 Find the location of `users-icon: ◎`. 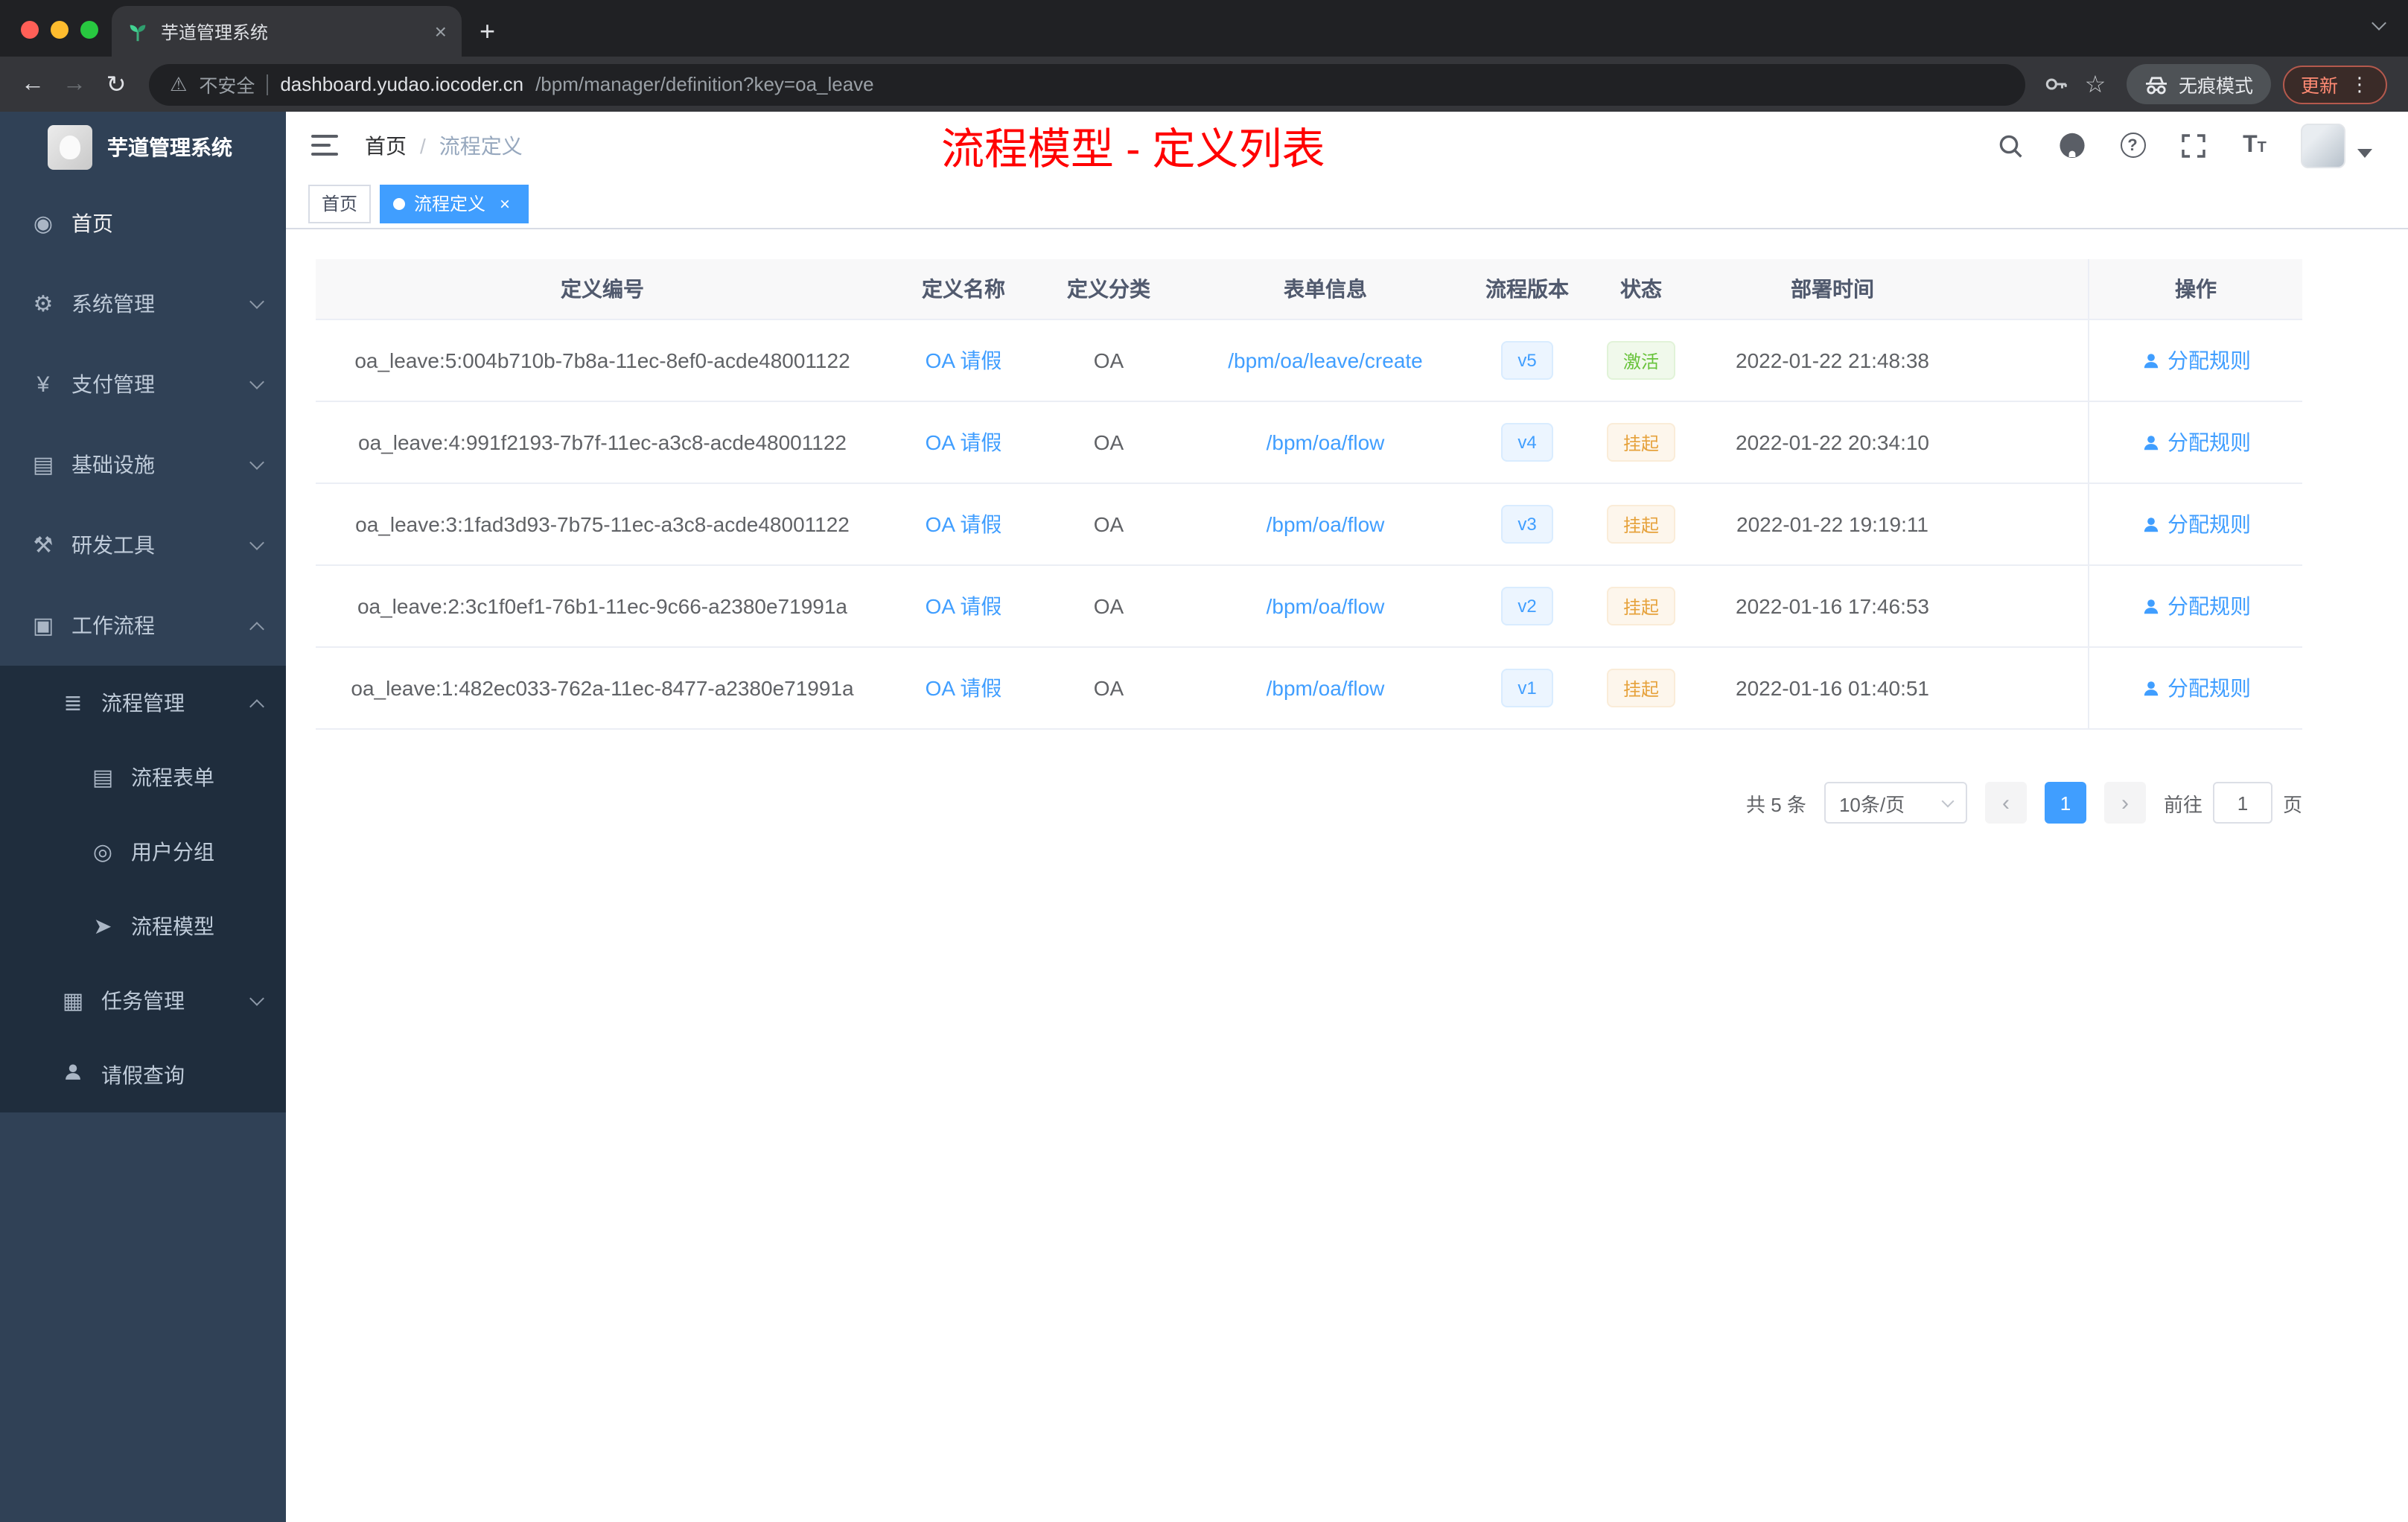

users-icon: ◎ is located at coordinates (102, 852).